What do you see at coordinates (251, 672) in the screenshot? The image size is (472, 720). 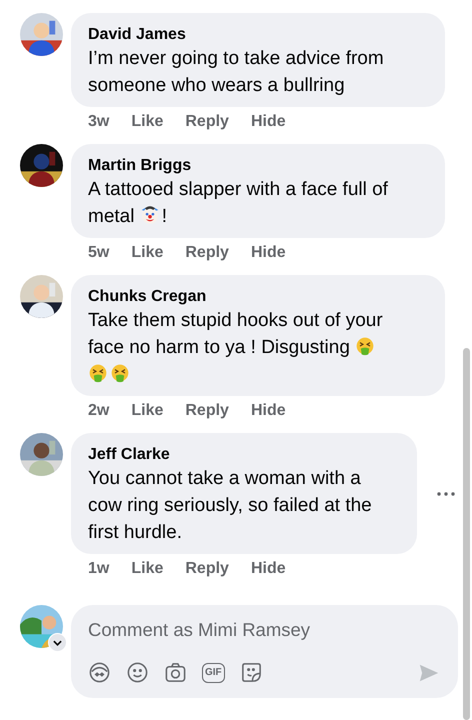 I see `sticker-icon` at bounding box center [251, 672].